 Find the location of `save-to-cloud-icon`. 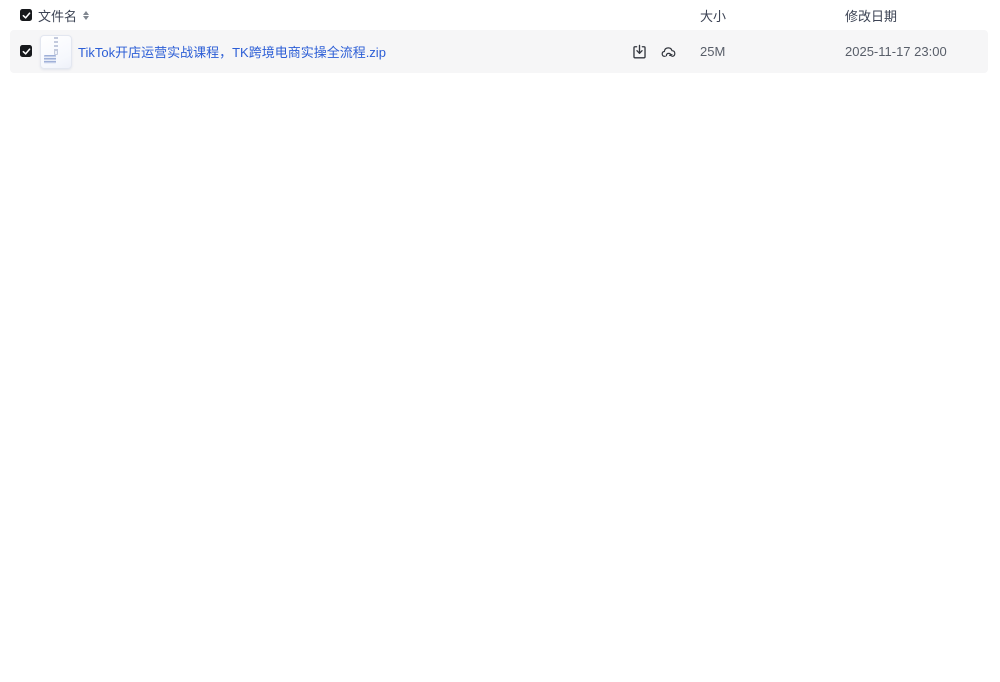

save-to-cloud-icon is located at coordinates (669, 52).